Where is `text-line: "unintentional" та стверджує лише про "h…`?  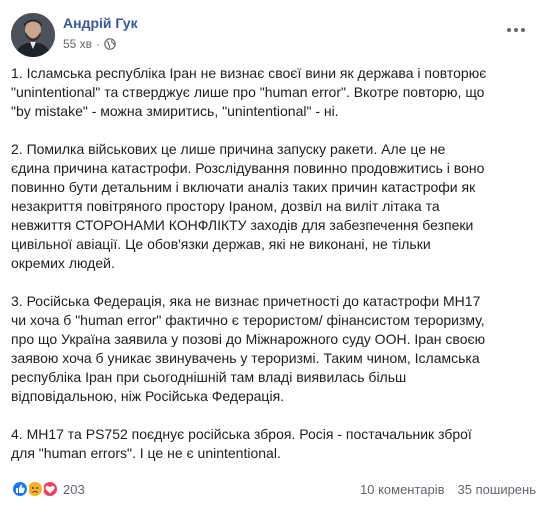
text-line: "unintentional" та стверджує лише про "h… is located at coordinates (248, 92).